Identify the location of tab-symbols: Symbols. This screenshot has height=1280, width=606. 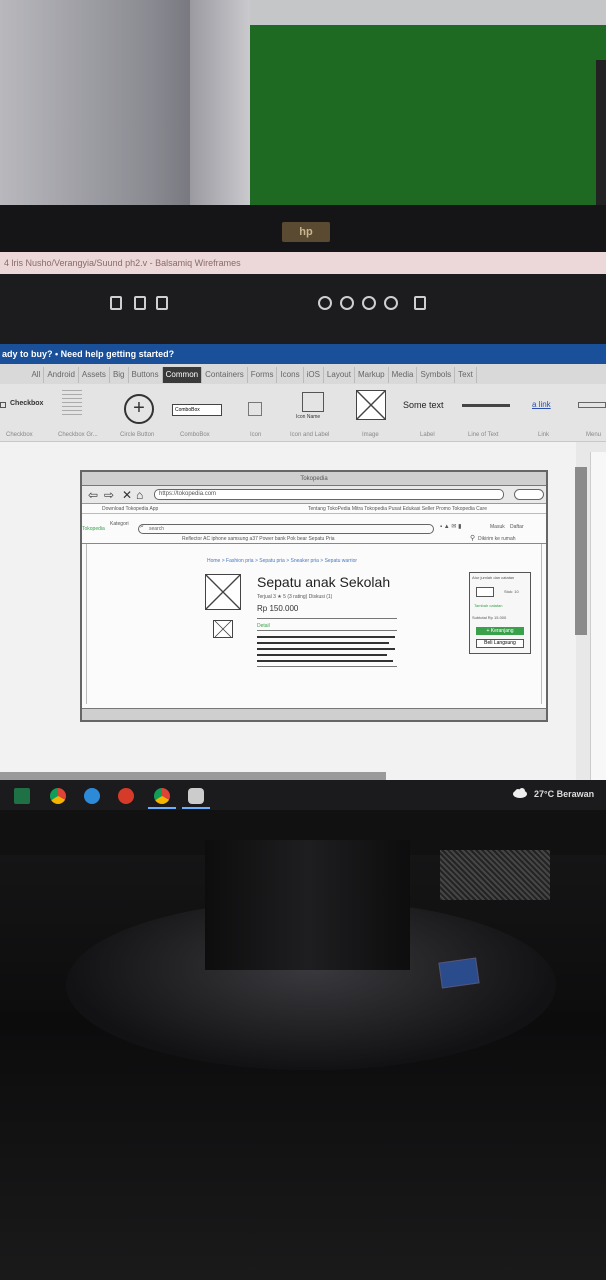
(436, 375).